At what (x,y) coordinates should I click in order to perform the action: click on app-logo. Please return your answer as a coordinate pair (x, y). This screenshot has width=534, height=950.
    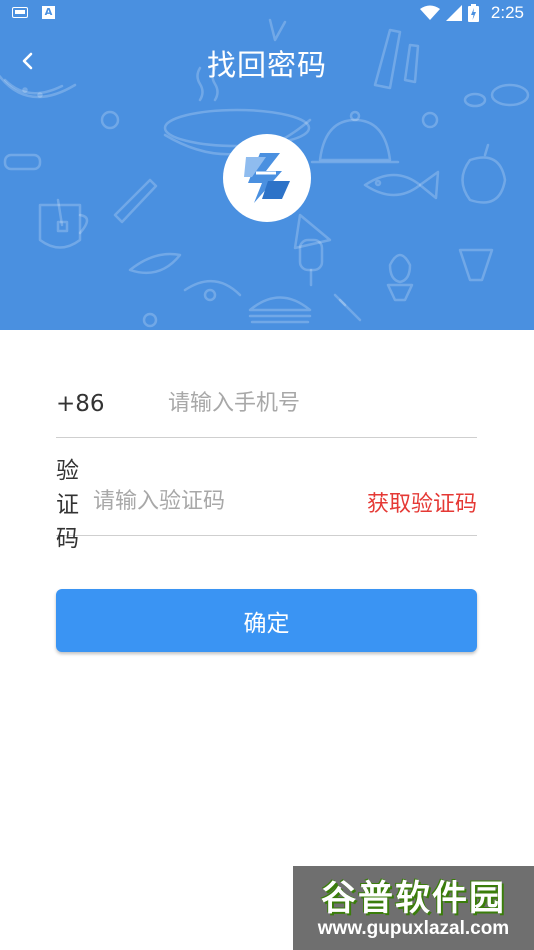
    Looking at the image, I should click on (267, 178).